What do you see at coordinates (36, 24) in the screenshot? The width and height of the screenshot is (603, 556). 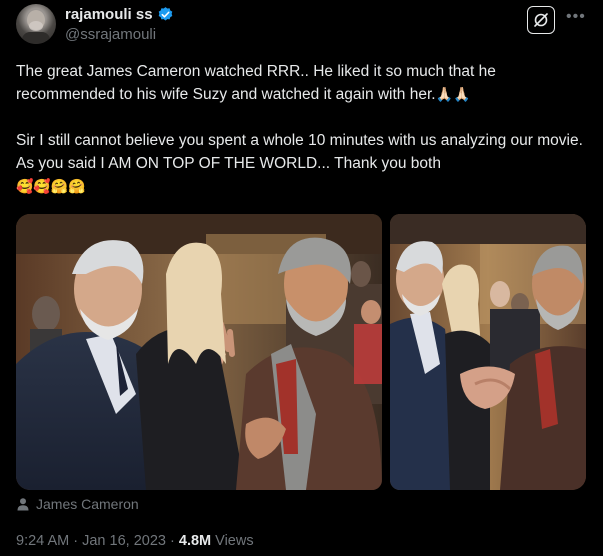 I see `avatar` at bounding box center [36, 24].